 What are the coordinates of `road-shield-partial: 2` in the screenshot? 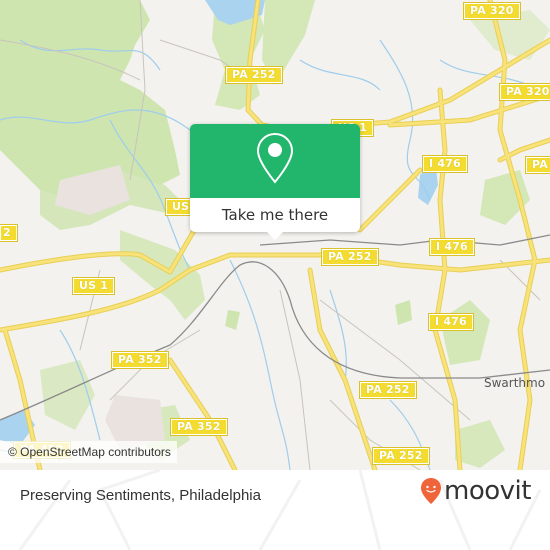 It's located at (9, 233).